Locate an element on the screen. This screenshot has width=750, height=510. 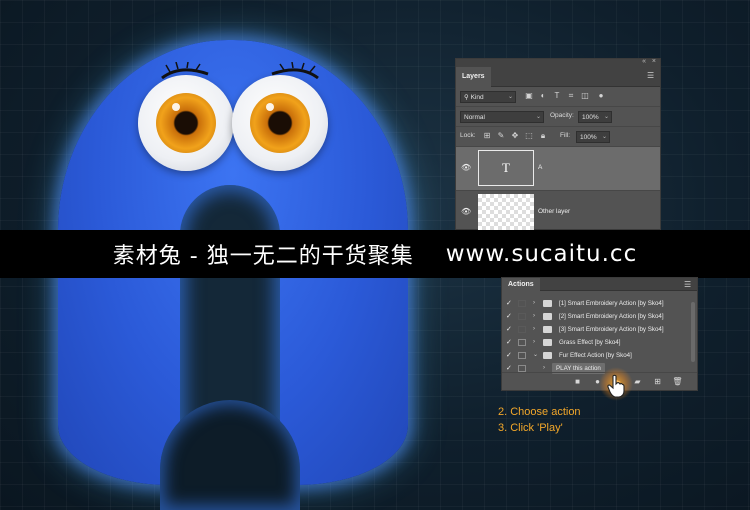
collapse-icon: « is located at coordinates (644, 61).